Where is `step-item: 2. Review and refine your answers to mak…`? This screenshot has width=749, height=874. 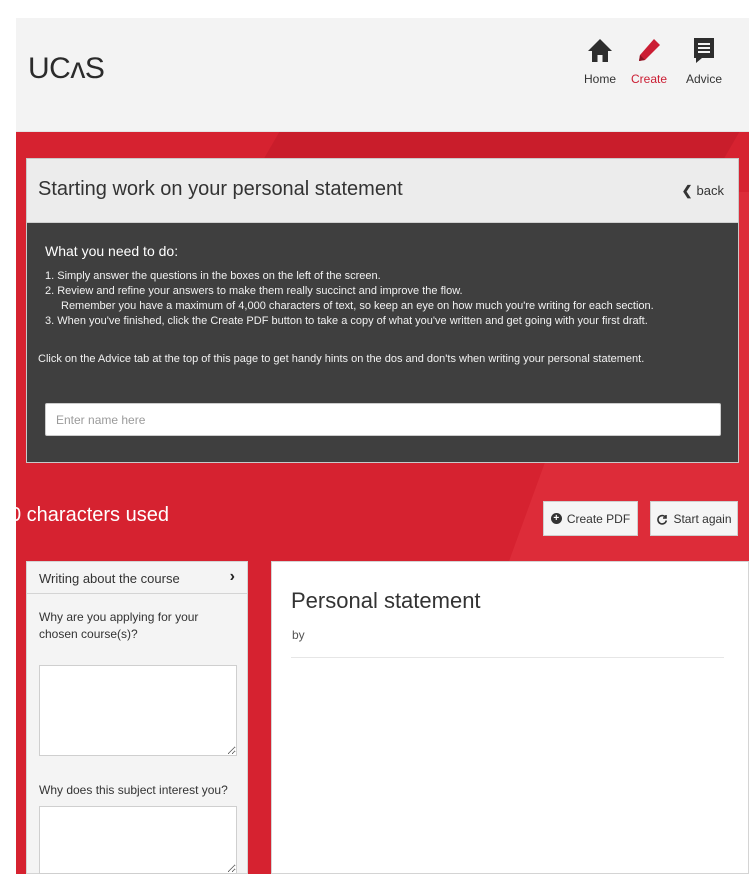
step-item: 2. Review and refine your answers to mak… is located at coordinates (254, 291).